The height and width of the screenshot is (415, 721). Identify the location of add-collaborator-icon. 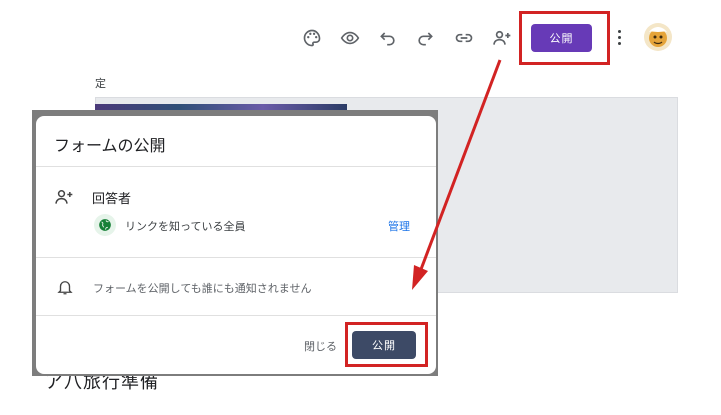
(502, 38).